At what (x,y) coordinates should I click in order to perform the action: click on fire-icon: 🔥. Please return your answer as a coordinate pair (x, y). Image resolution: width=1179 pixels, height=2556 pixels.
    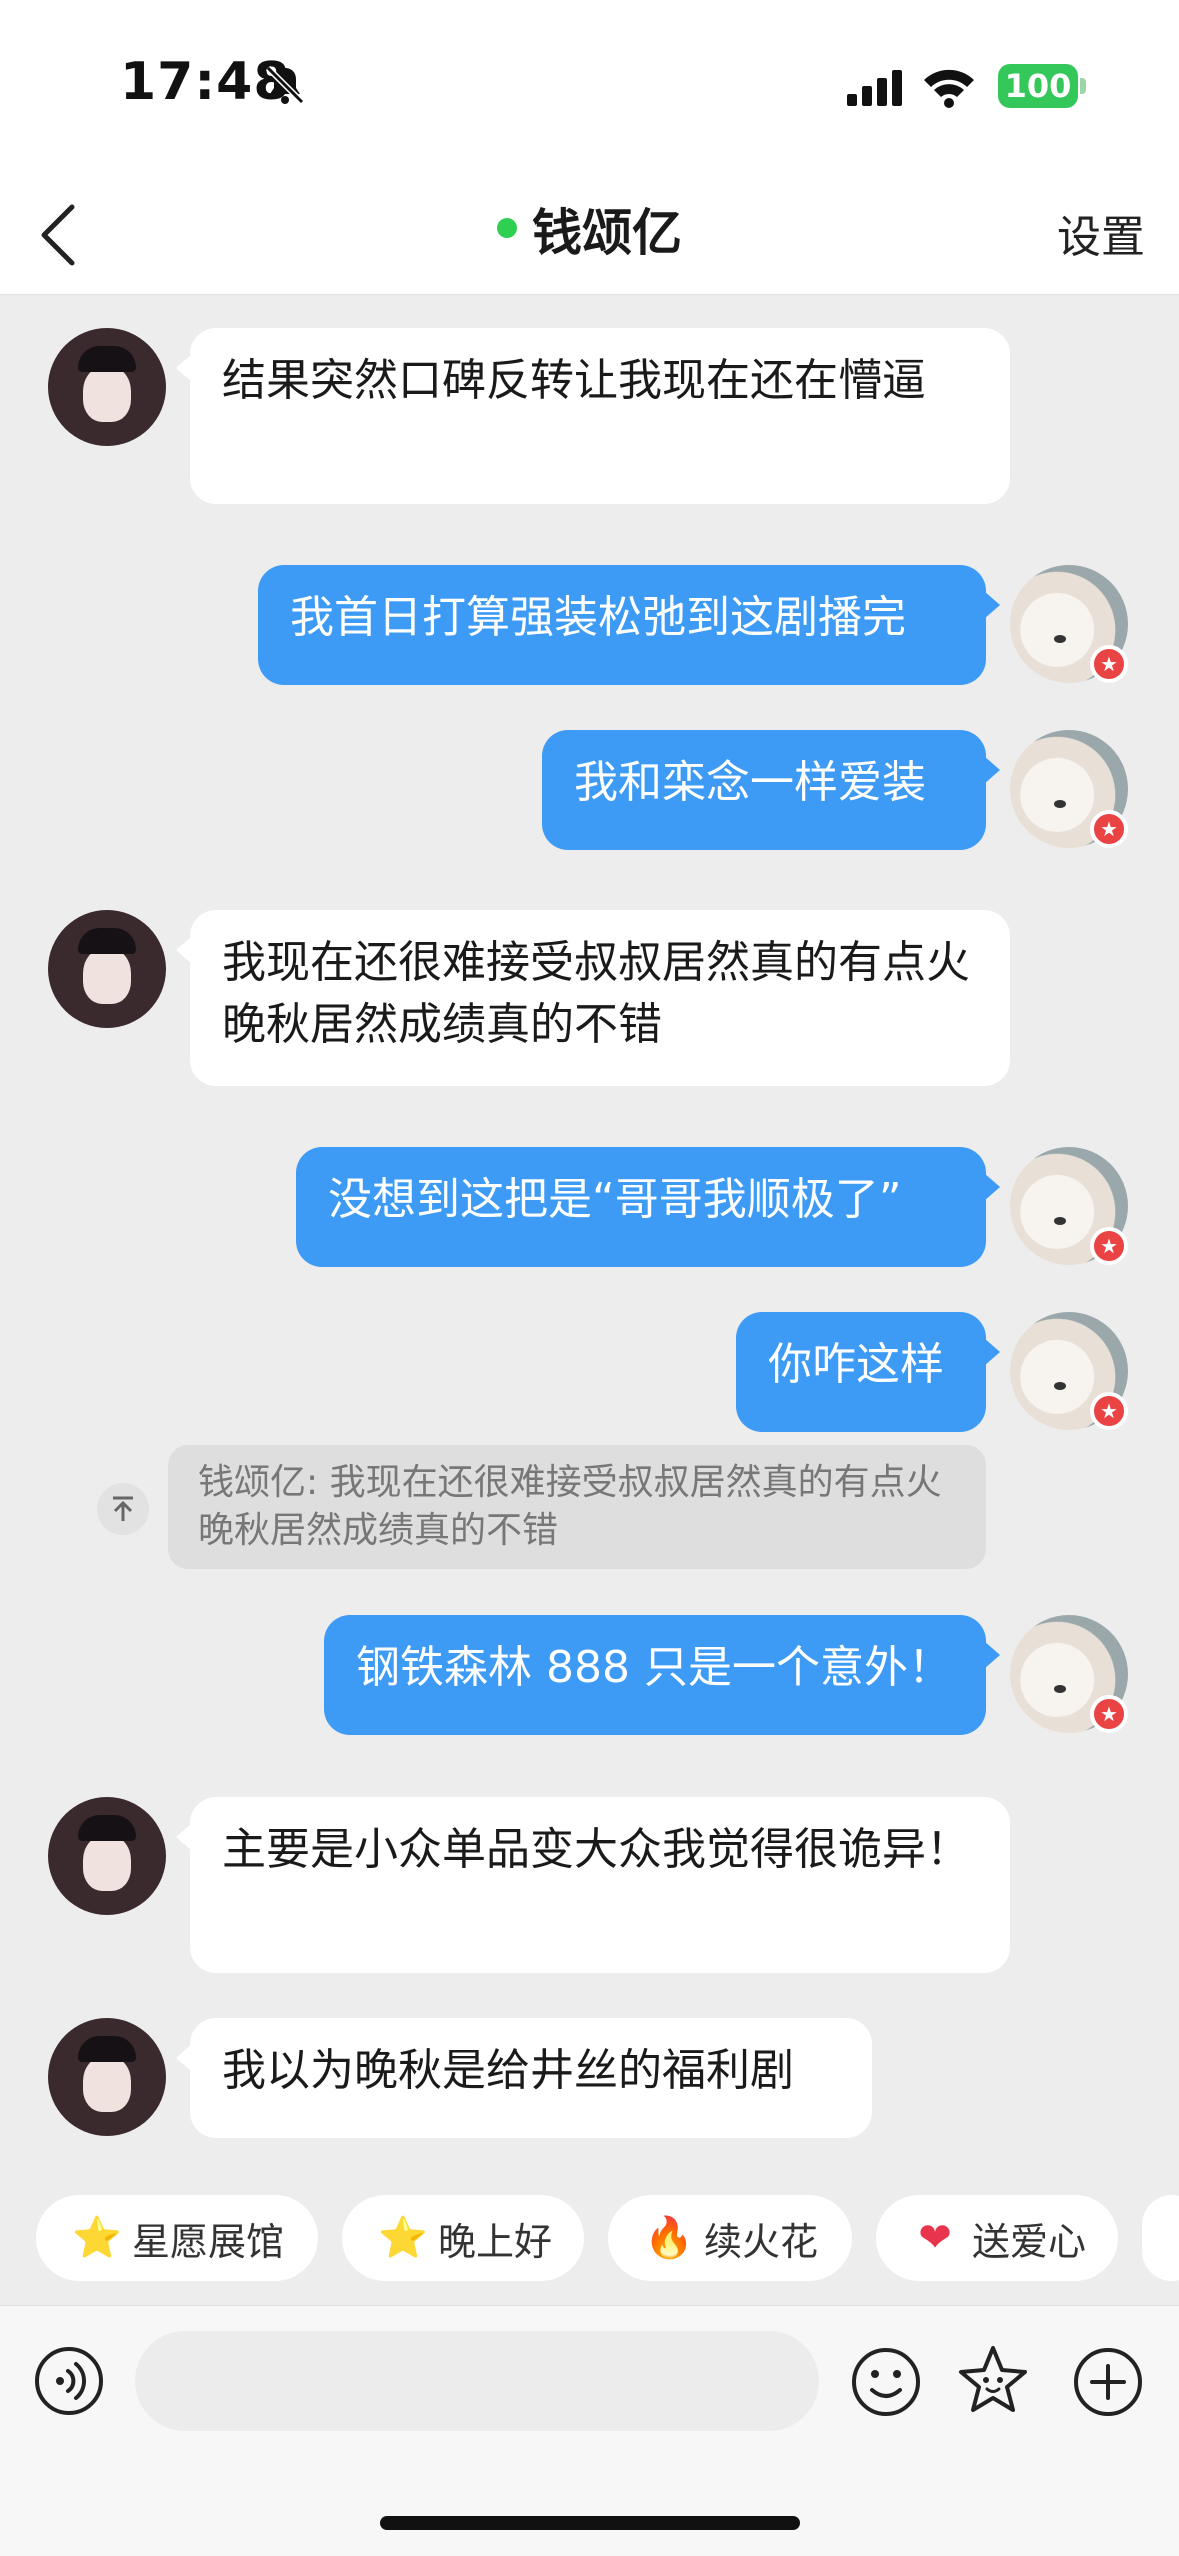
    Looking at the image, I should click on (669, 2238).